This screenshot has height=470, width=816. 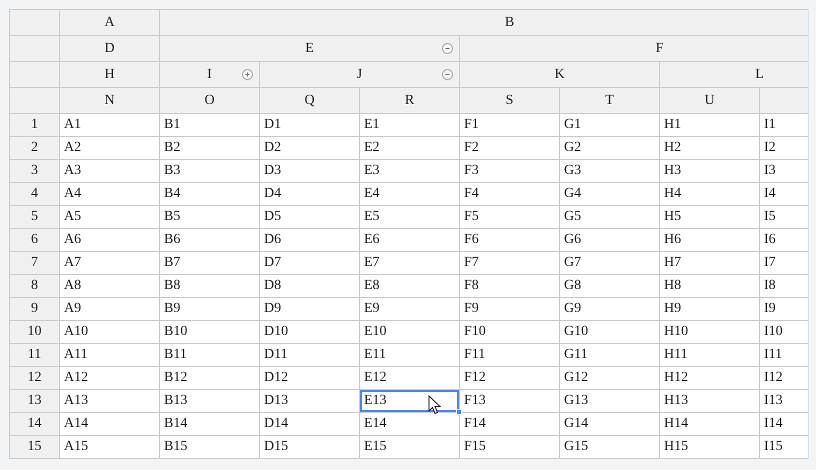 I want to click on column-header: T, so click(x=610, y=101).